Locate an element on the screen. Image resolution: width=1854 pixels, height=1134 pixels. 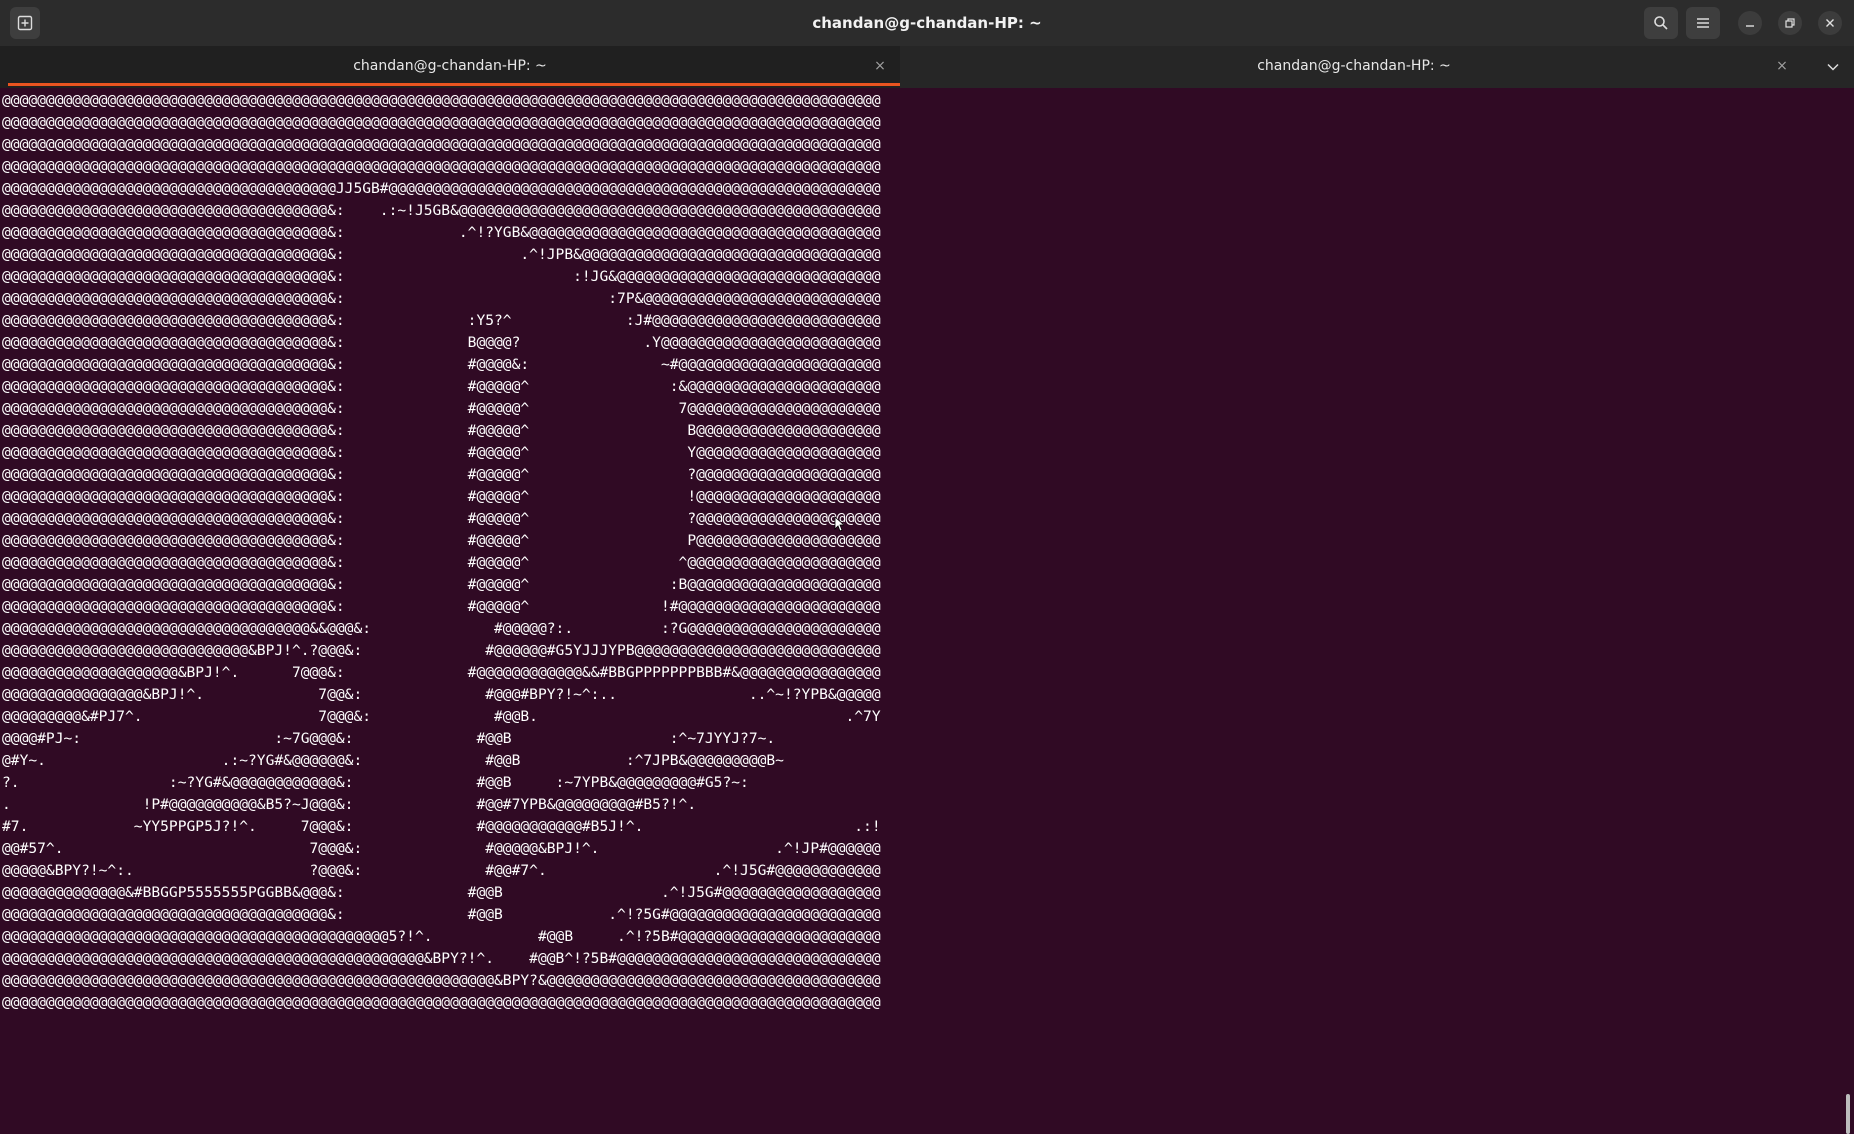
minimize-button is located at coordinates (1750, 23).